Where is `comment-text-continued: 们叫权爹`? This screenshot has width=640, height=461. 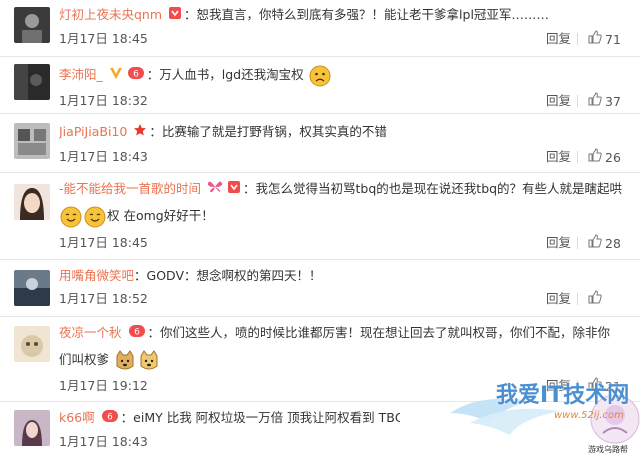
comment-text-continued: 们叫权爹 is located at coordinates (84, 359).